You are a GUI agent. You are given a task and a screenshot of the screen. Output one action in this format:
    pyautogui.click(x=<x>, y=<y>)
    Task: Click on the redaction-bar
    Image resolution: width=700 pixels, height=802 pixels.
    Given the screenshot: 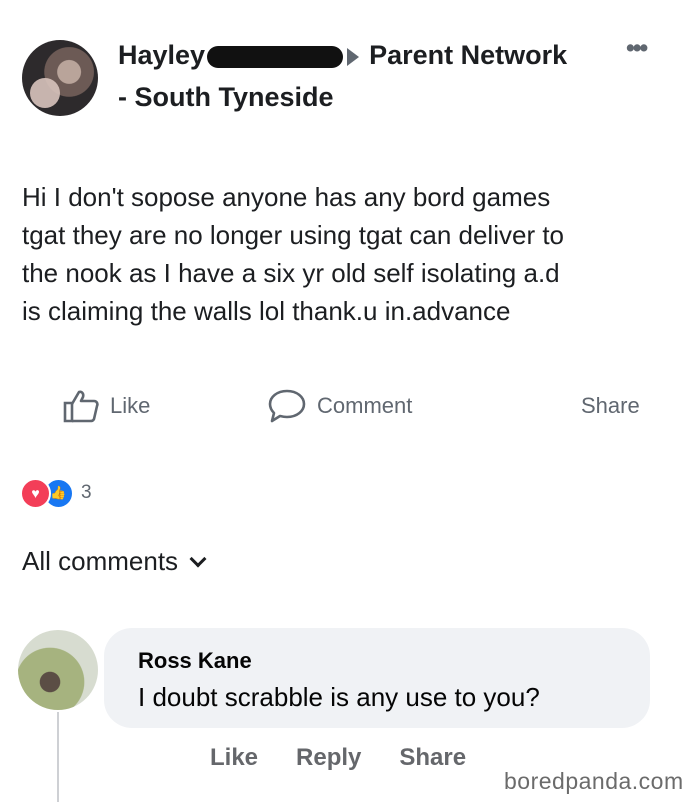 What is the action you would take?
    pyautogui.click(x=275, y=56)
    